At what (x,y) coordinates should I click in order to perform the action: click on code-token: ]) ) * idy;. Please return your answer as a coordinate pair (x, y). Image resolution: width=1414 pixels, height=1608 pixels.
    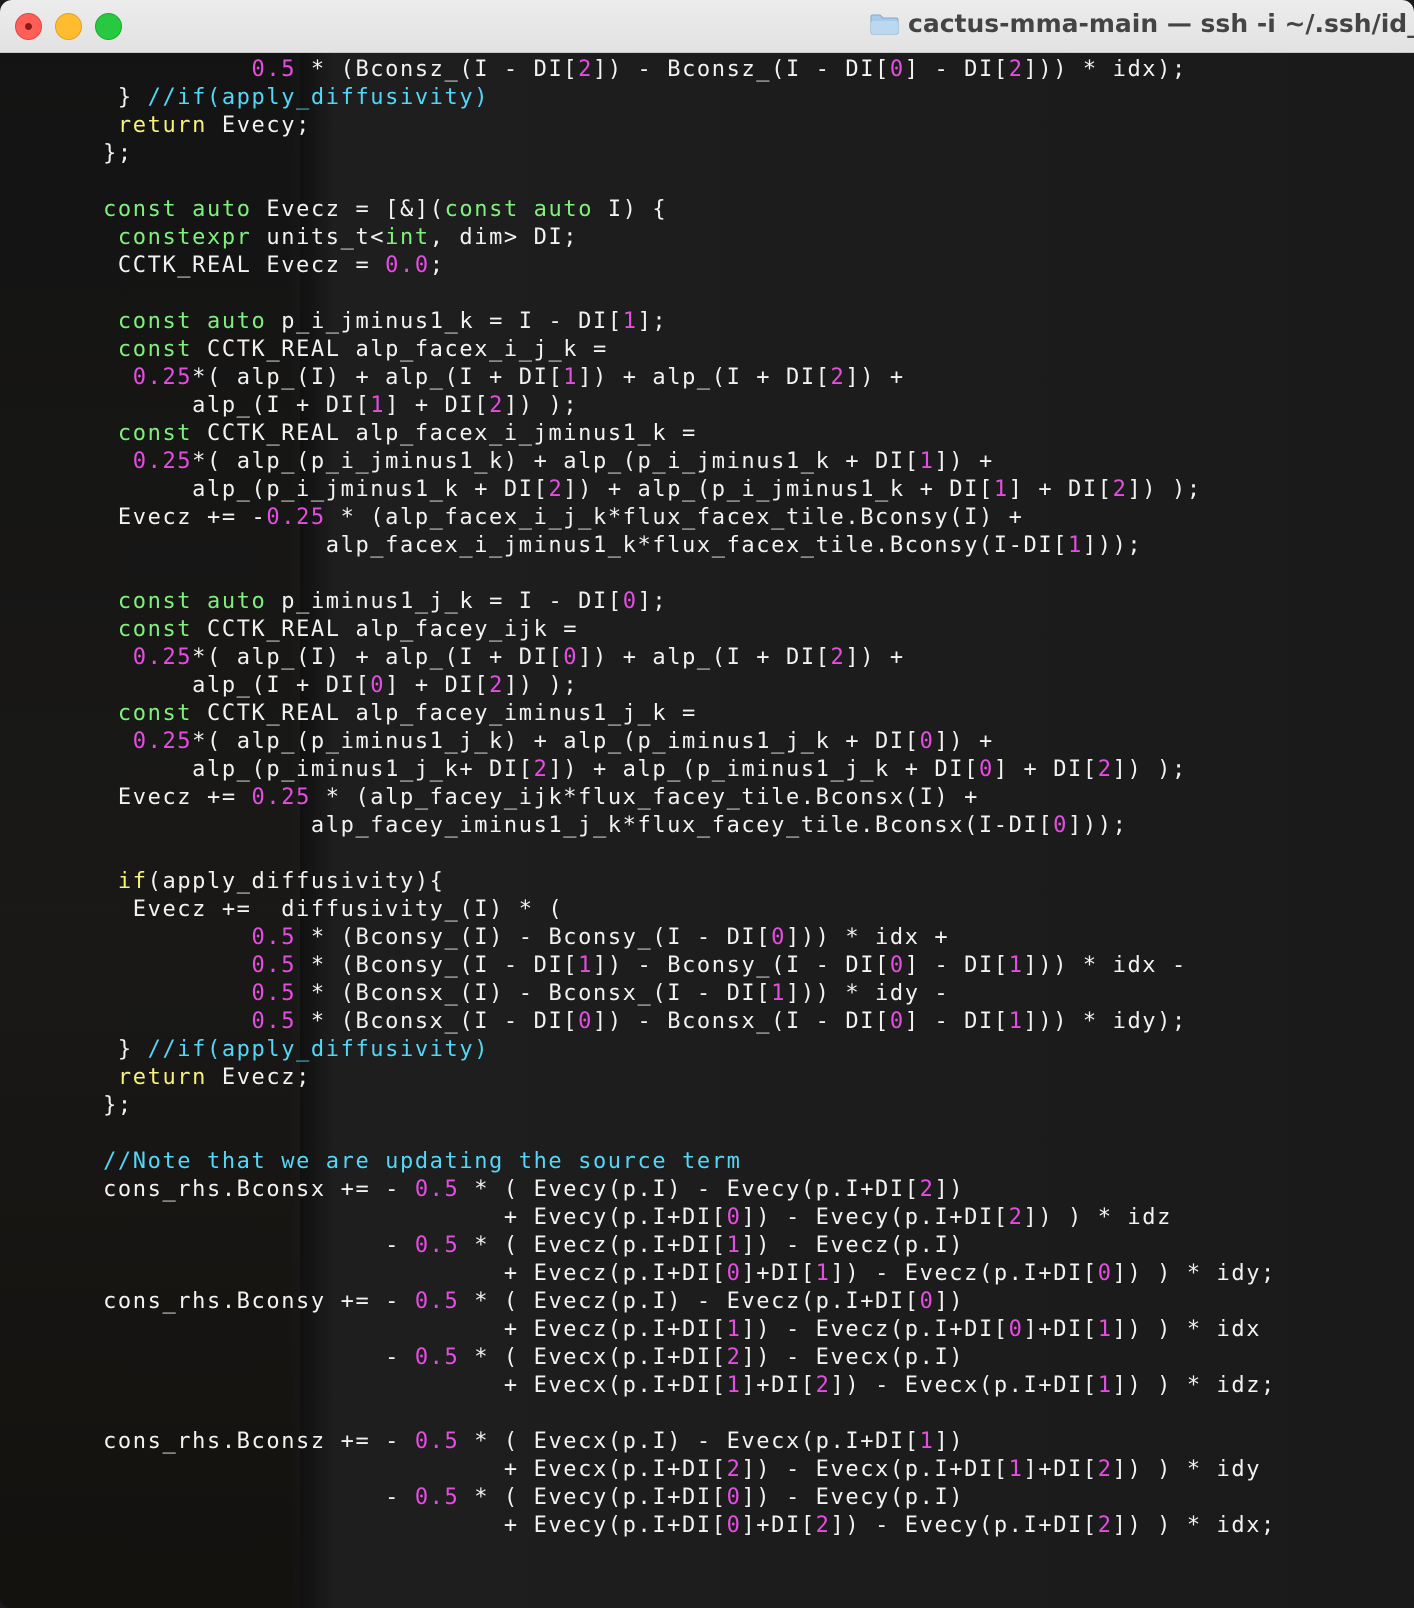
    Looking at the image, I should click on (1194, 1273).